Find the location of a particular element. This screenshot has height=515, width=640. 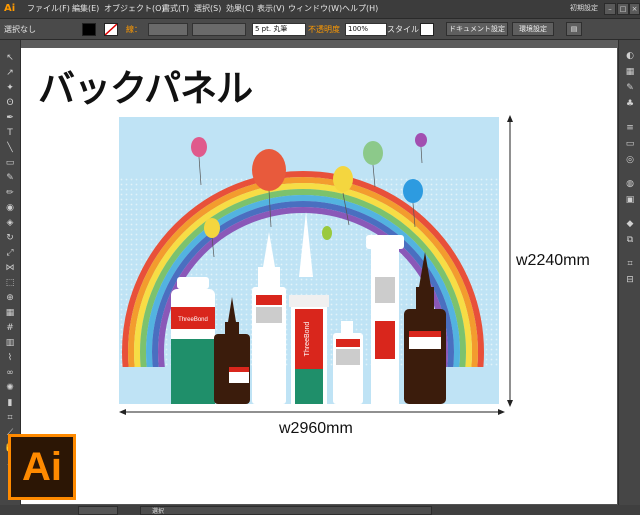

status-mode: 選択 is located at coordinates (158, 511).